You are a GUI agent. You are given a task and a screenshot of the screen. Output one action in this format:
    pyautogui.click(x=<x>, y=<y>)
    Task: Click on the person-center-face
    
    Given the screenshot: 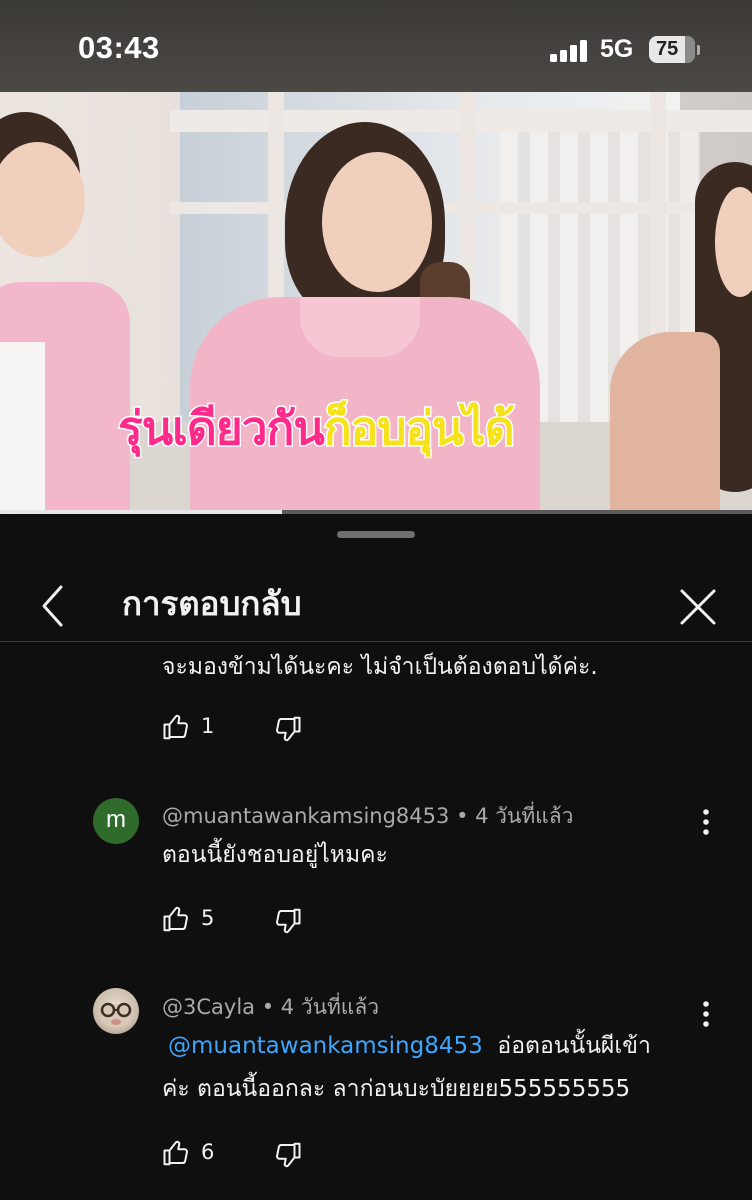 What is the action you would take?
    pyautogui.click(x=377, y=222)
    